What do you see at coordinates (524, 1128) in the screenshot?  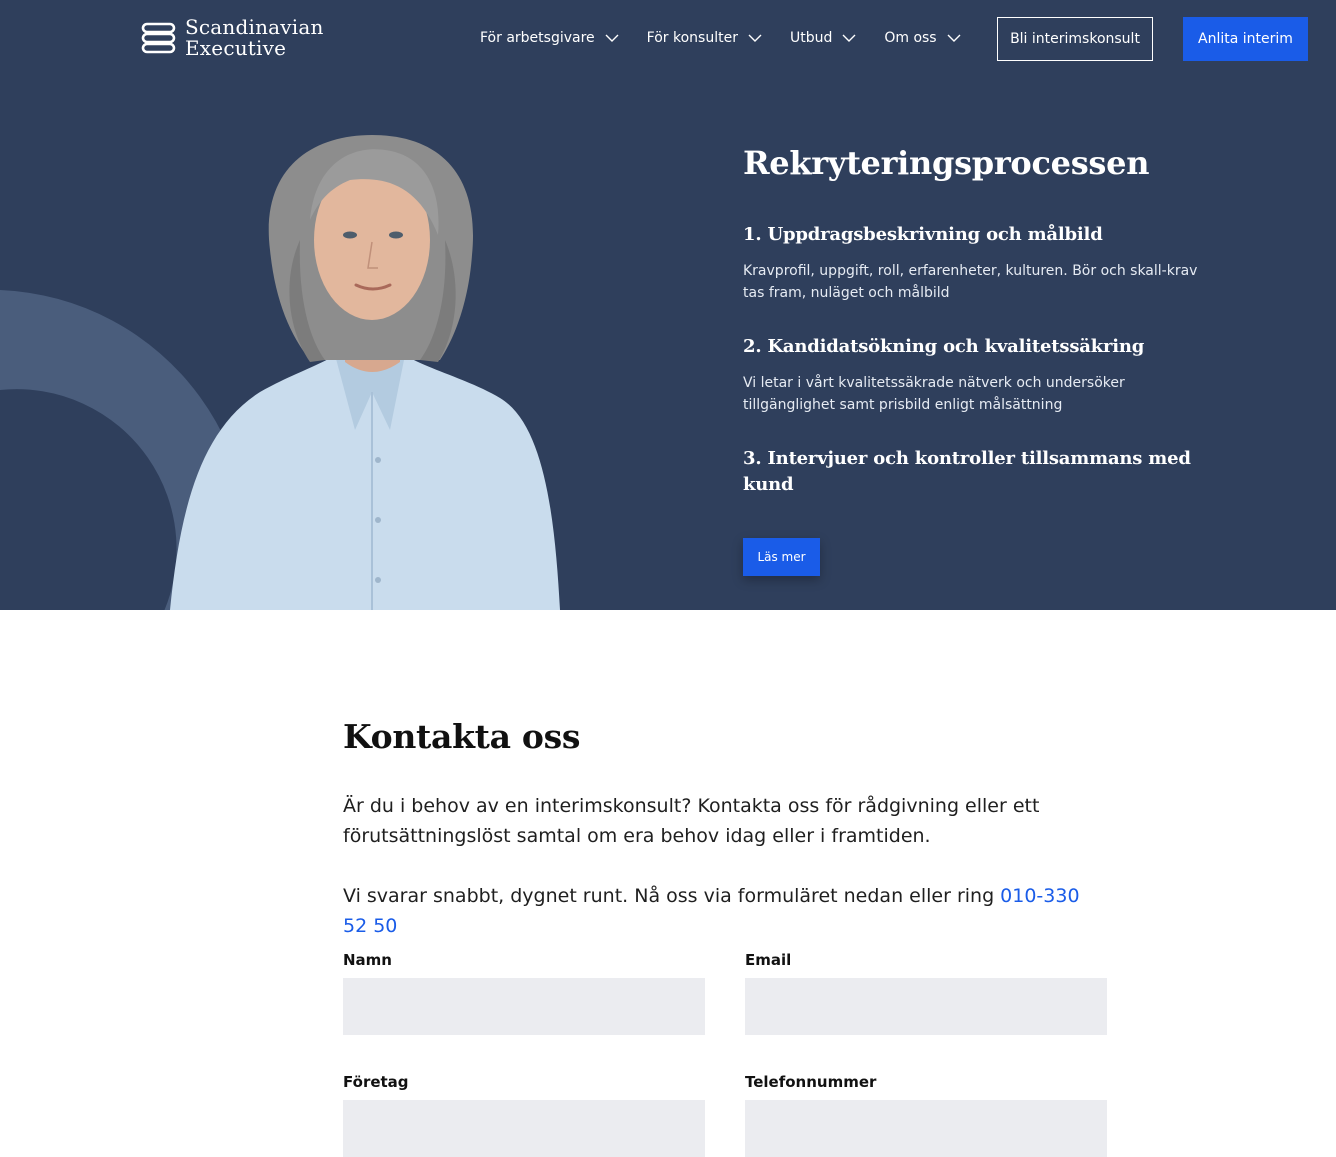 I see `company-input` at bounding box center [524, 1128].